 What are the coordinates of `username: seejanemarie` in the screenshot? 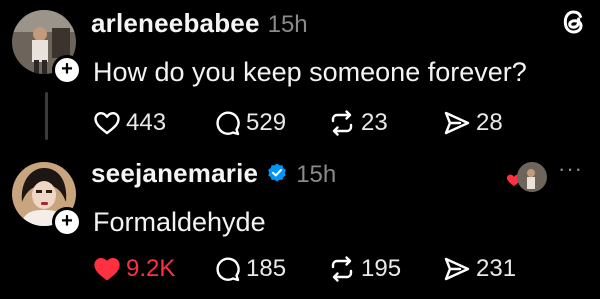 It's located at (174, 173).